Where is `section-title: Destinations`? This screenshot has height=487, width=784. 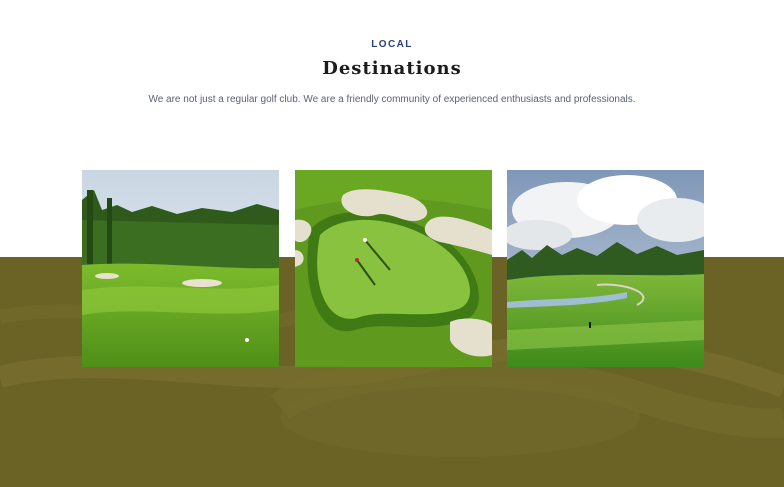
section-title: Destinations is located at coordinates (392, 68).